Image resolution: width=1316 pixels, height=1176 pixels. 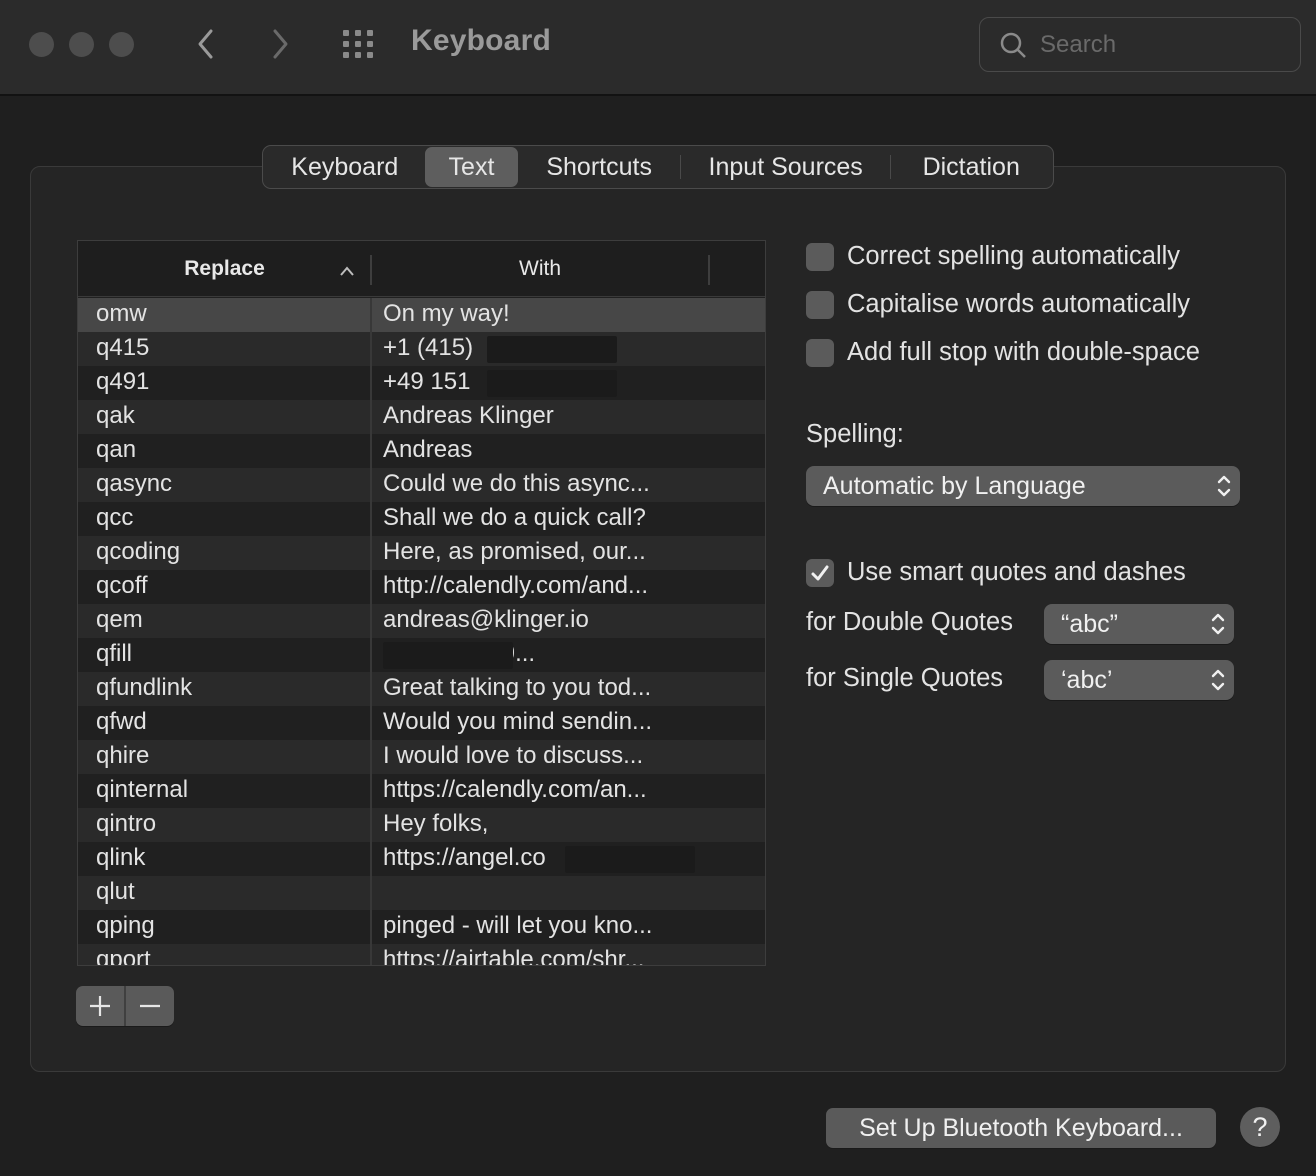 I want to click on with-cell: On my way!, so click(x=446, y=313).